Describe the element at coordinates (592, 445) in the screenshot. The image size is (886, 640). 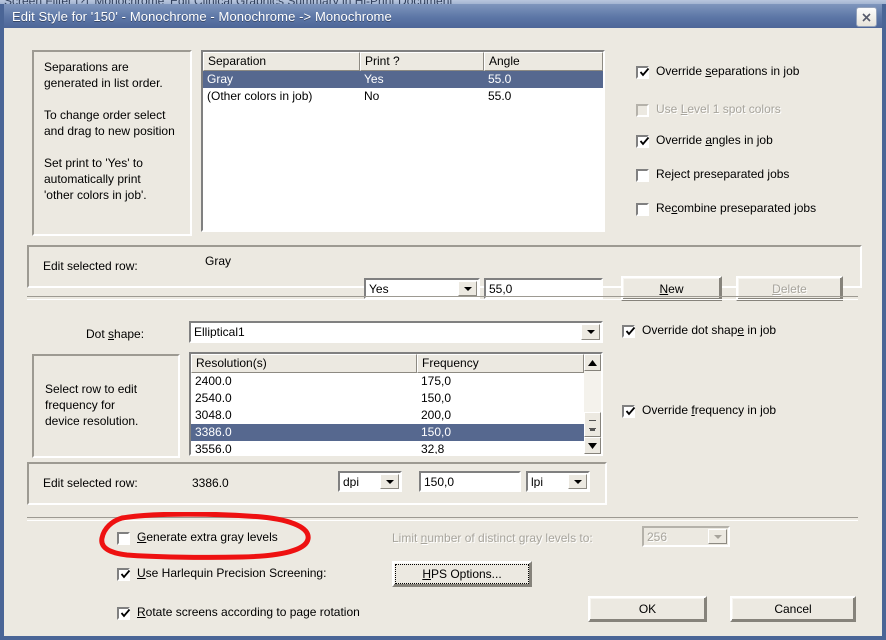
I see `scroll-down-icon` at that location.